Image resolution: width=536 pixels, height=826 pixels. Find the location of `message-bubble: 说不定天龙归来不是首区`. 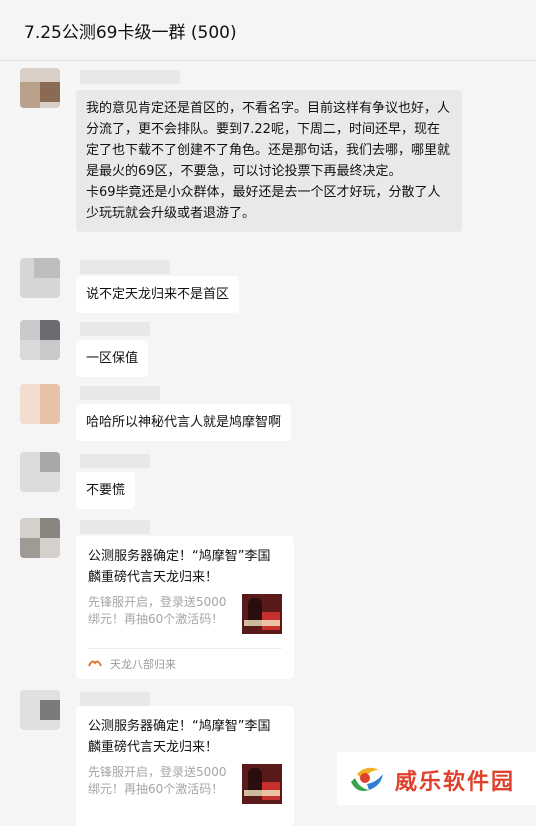

message-bubble: 说不定天龙归来不是首区 is located at coordinates (158, 294).